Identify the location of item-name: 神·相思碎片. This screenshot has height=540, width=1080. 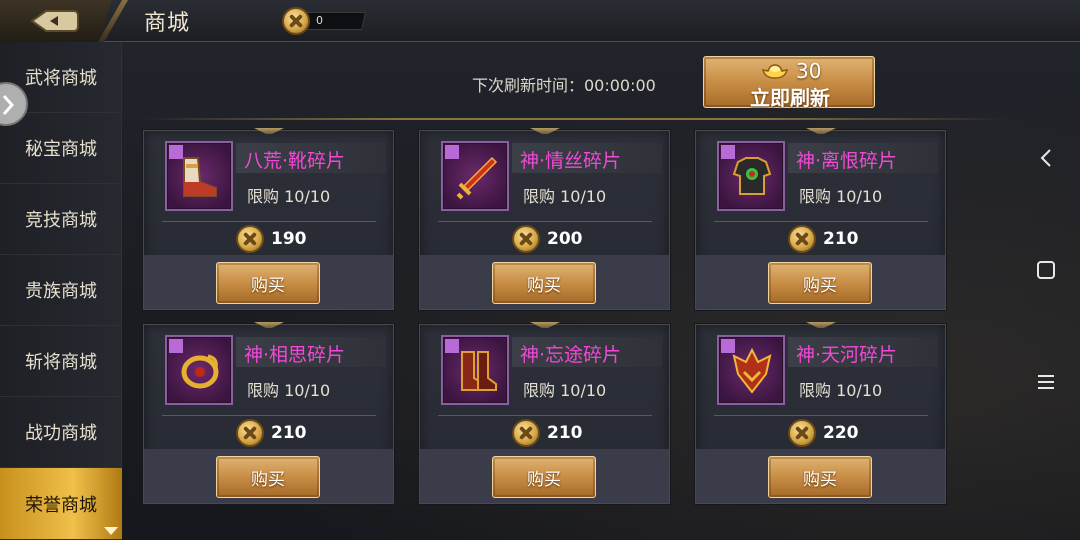
(295, 355).